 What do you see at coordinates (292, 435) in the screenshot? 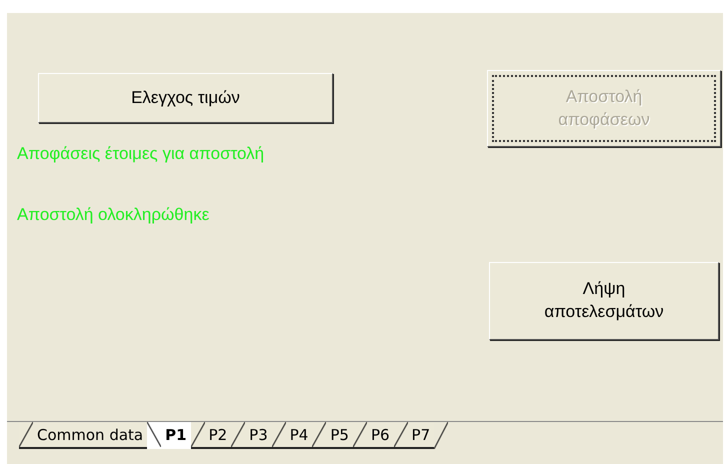
I see `sheet-tab: P4` at bounding box center [292, 435].